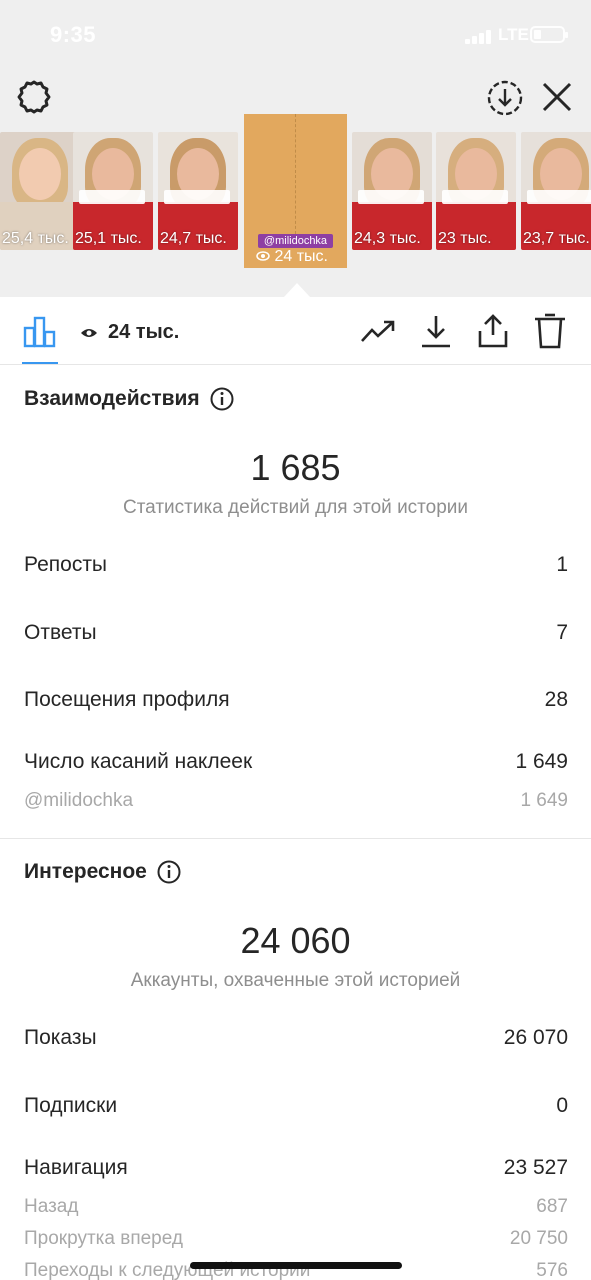  I want to click on story-views: 23 тыс., so click(465, 238).